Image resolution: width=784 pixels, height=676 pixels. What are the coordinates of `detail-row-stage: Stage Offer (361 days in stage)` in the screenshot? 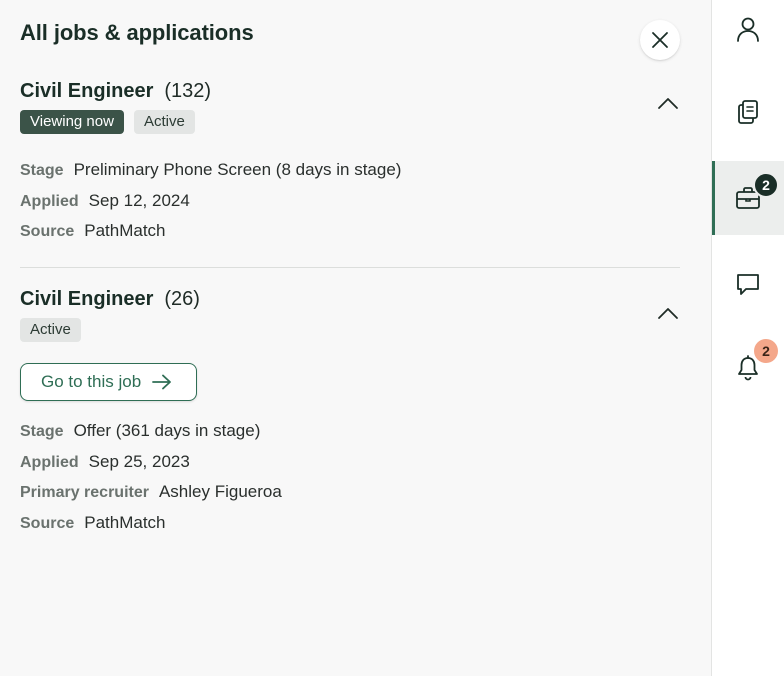 It's located at (350, 436).